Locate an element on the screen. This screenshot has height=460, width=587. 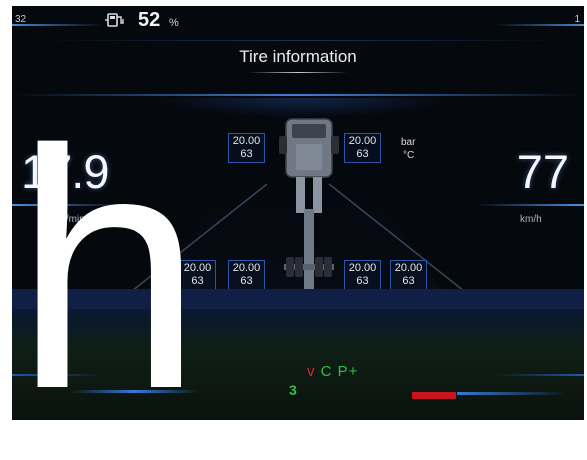
bottom-right-glow is located at coordinates (539, 375).